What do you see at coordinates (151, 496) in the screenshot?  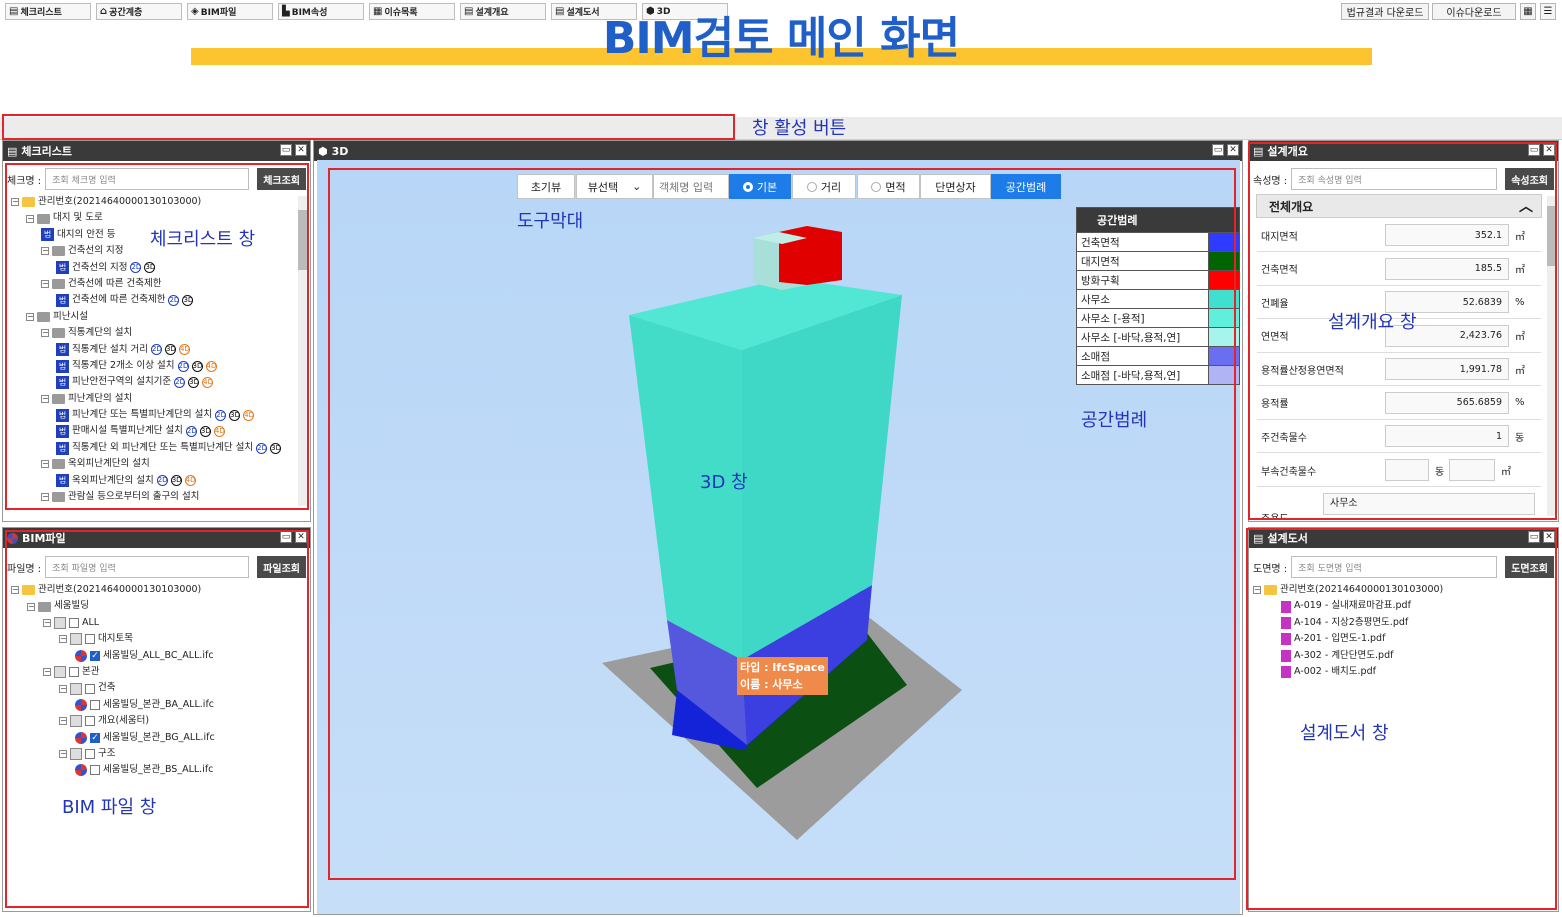 I see `tree-node: − 관람실 등으로부터의 출구의 설치` at bounding box center [151, 496].